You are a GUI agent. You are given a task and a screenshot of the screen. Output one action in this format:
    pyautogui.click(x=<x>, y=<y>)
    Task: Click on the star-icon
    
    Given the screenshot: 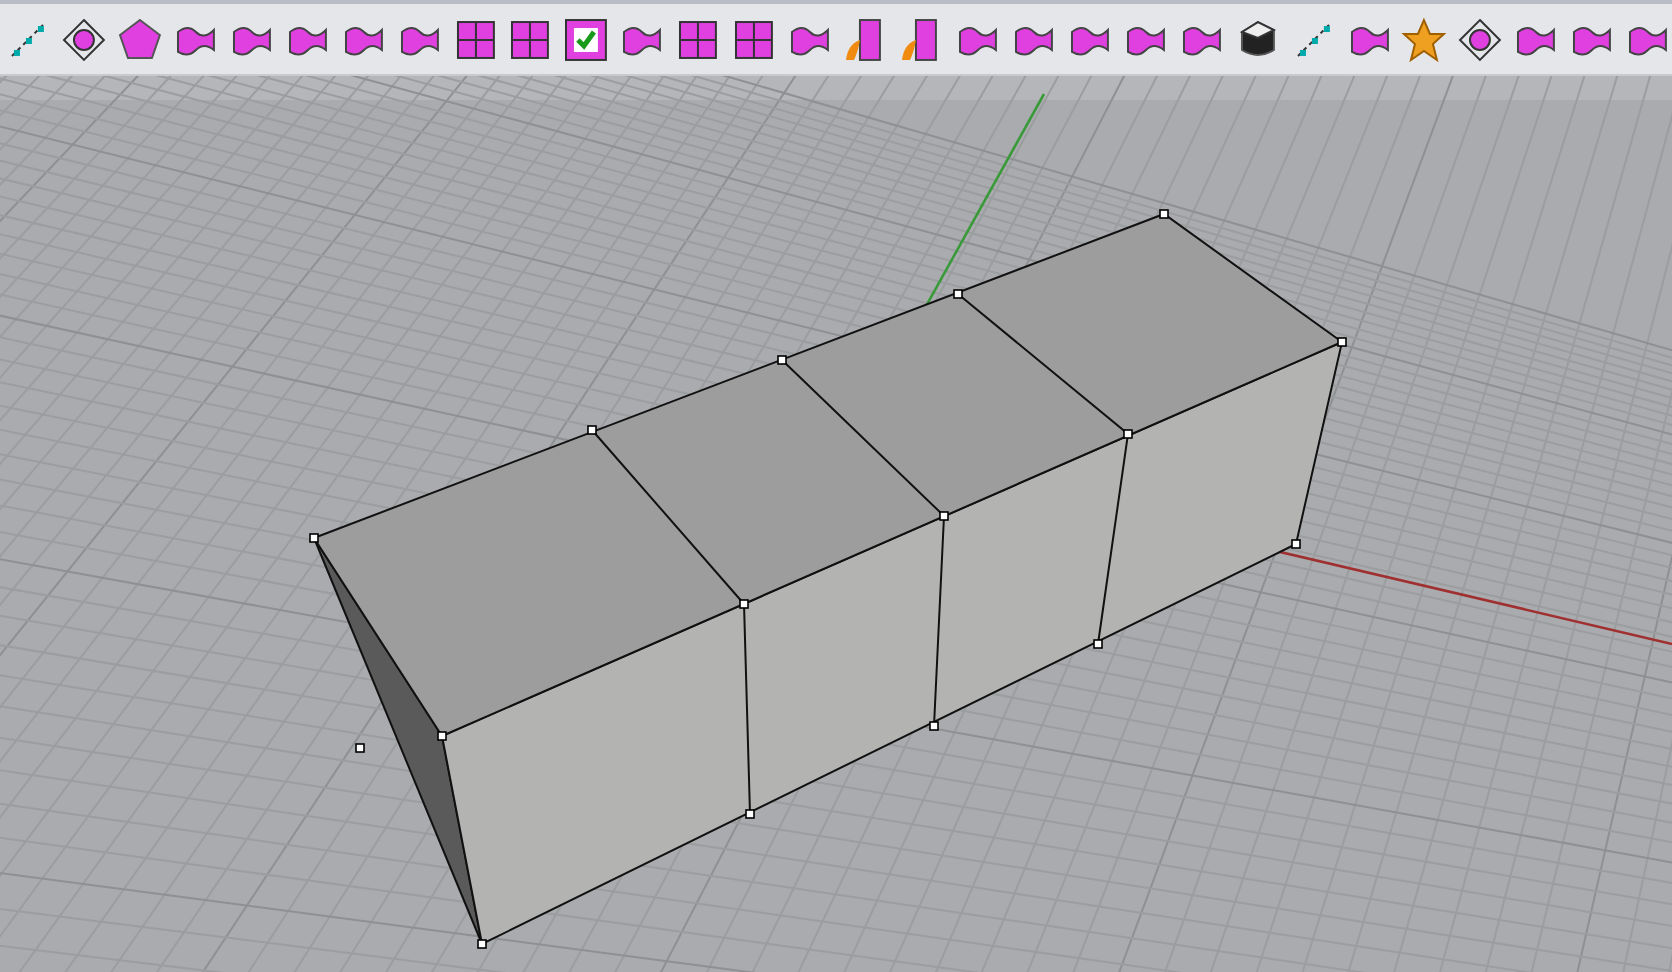 What is the action you would take?
    pyautogui.click(x=1424, y=39)
    